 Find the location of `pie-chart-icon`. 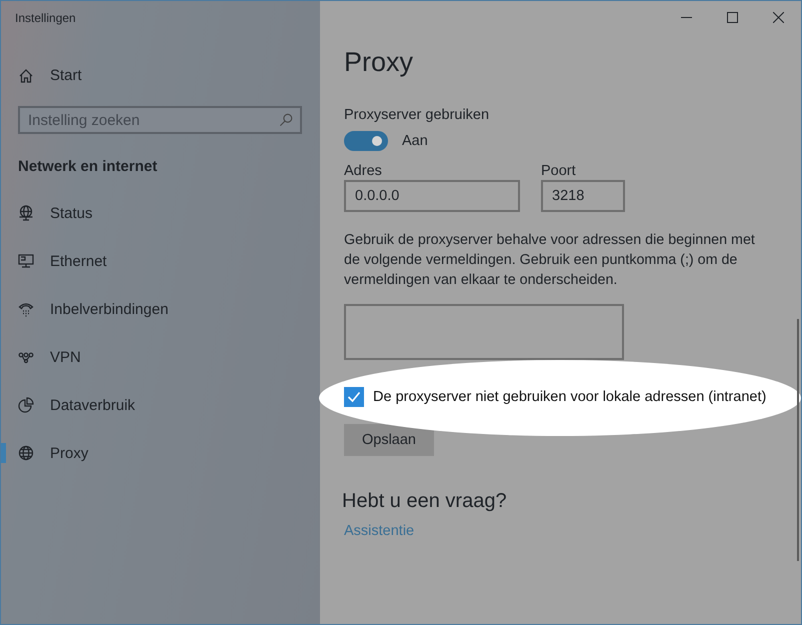

pie-chart-icon is located at coordinates (26, 405).